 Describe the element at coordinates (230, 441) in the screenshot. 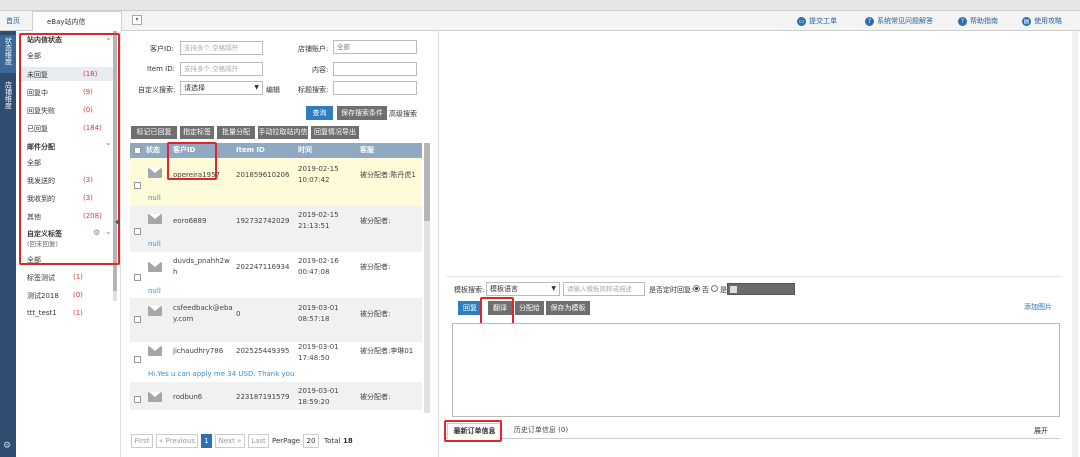

I see `pager-next: Next »` at that location.